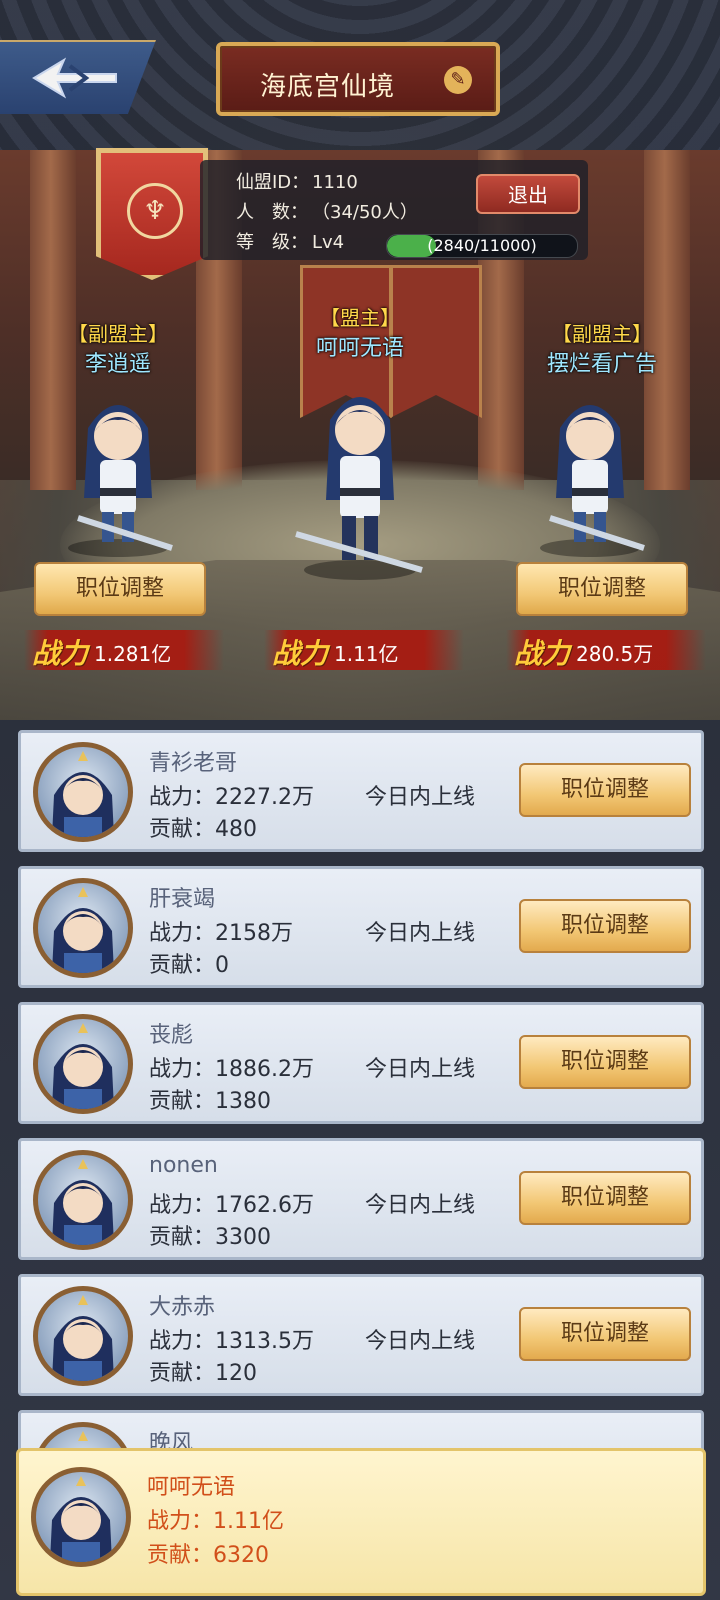  I want to click on member-card: 肝衰竭 战力：2158万 今日内上线 贡献：0 职位调整, so click(361, 927).